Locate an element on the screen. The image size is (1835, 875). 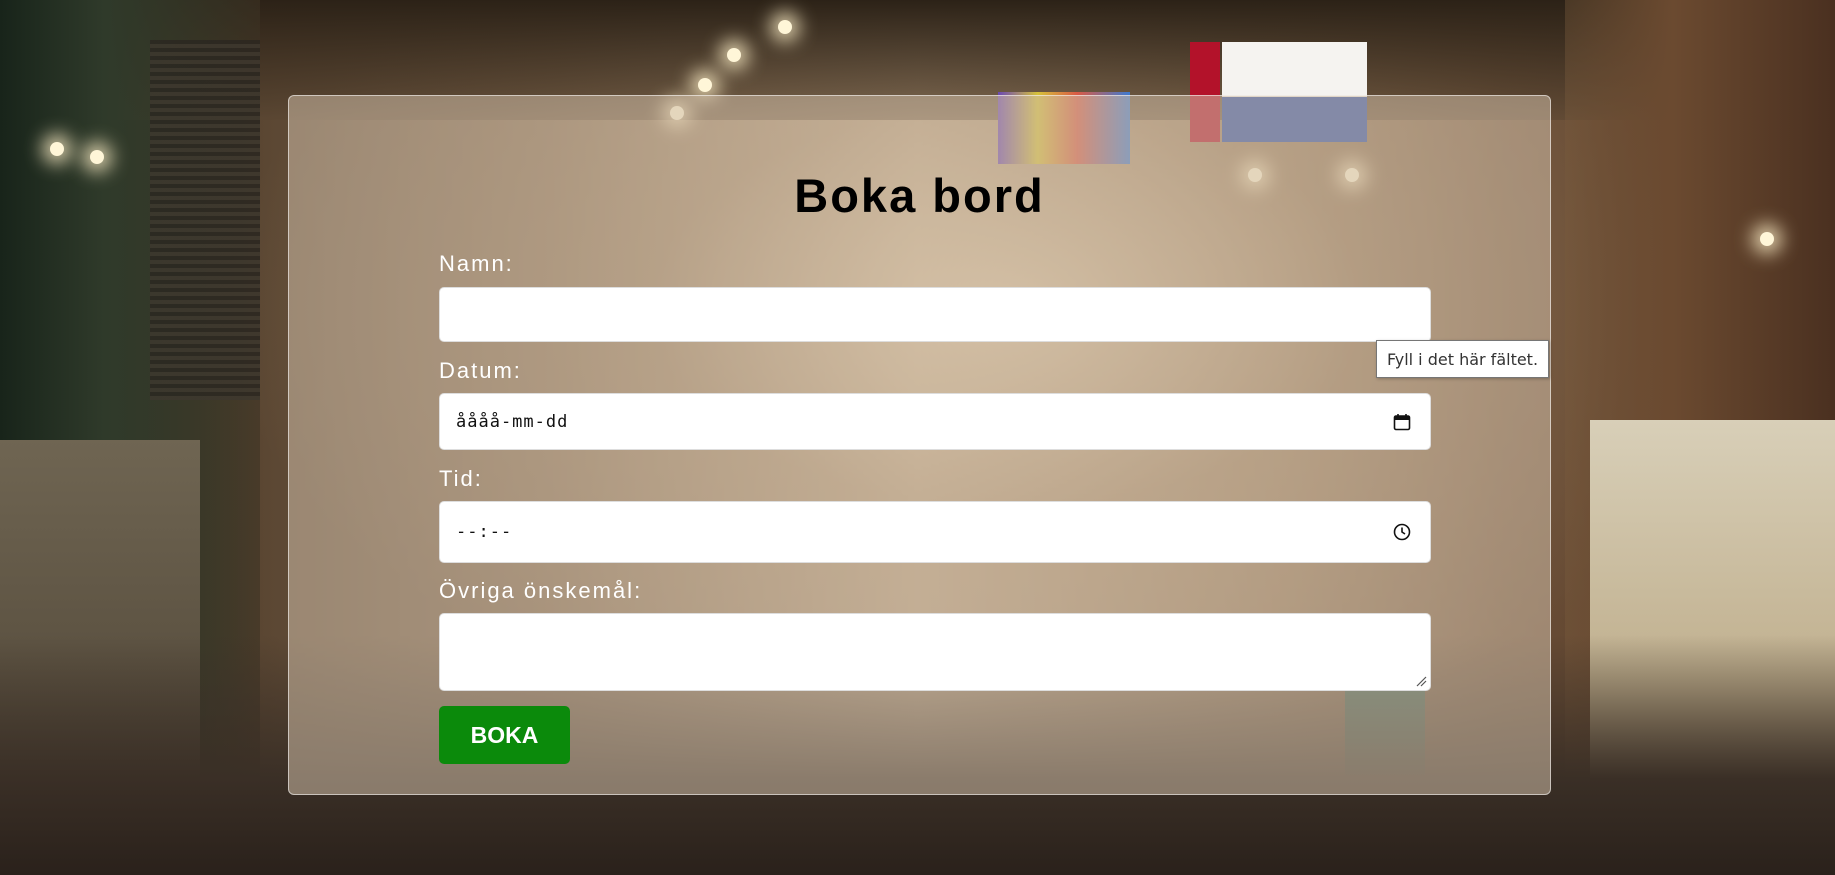
date-label: Datum: is located at coordinates (480, 370).